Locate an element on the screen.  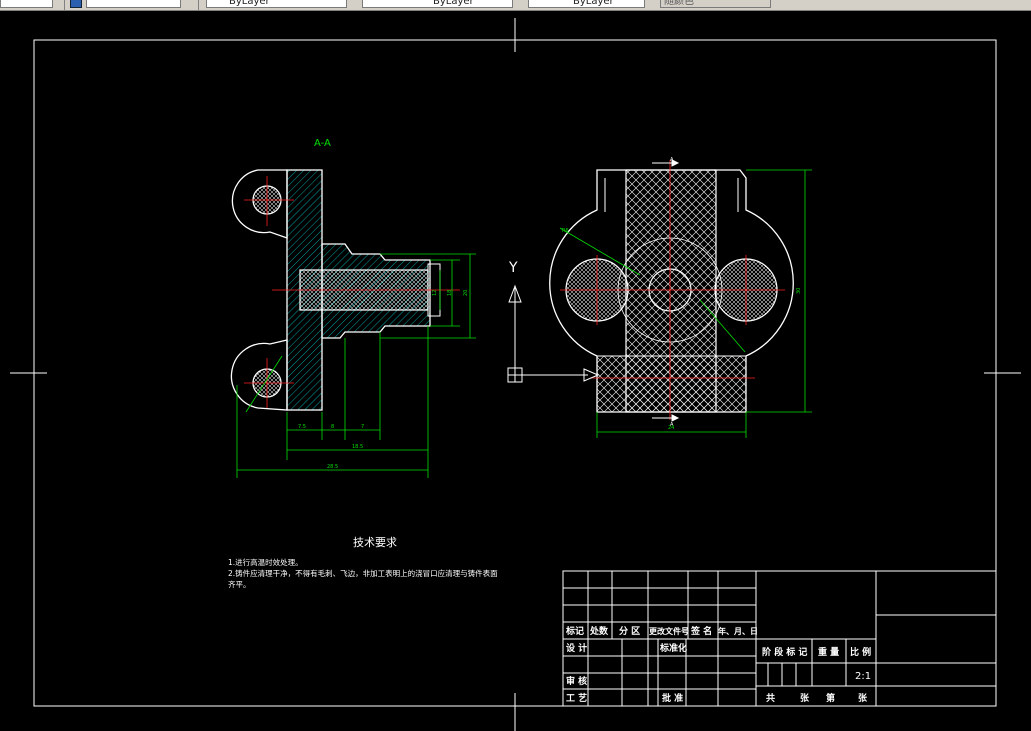
tb-scale-value: 2:1 is located at coordinates (863, 676).